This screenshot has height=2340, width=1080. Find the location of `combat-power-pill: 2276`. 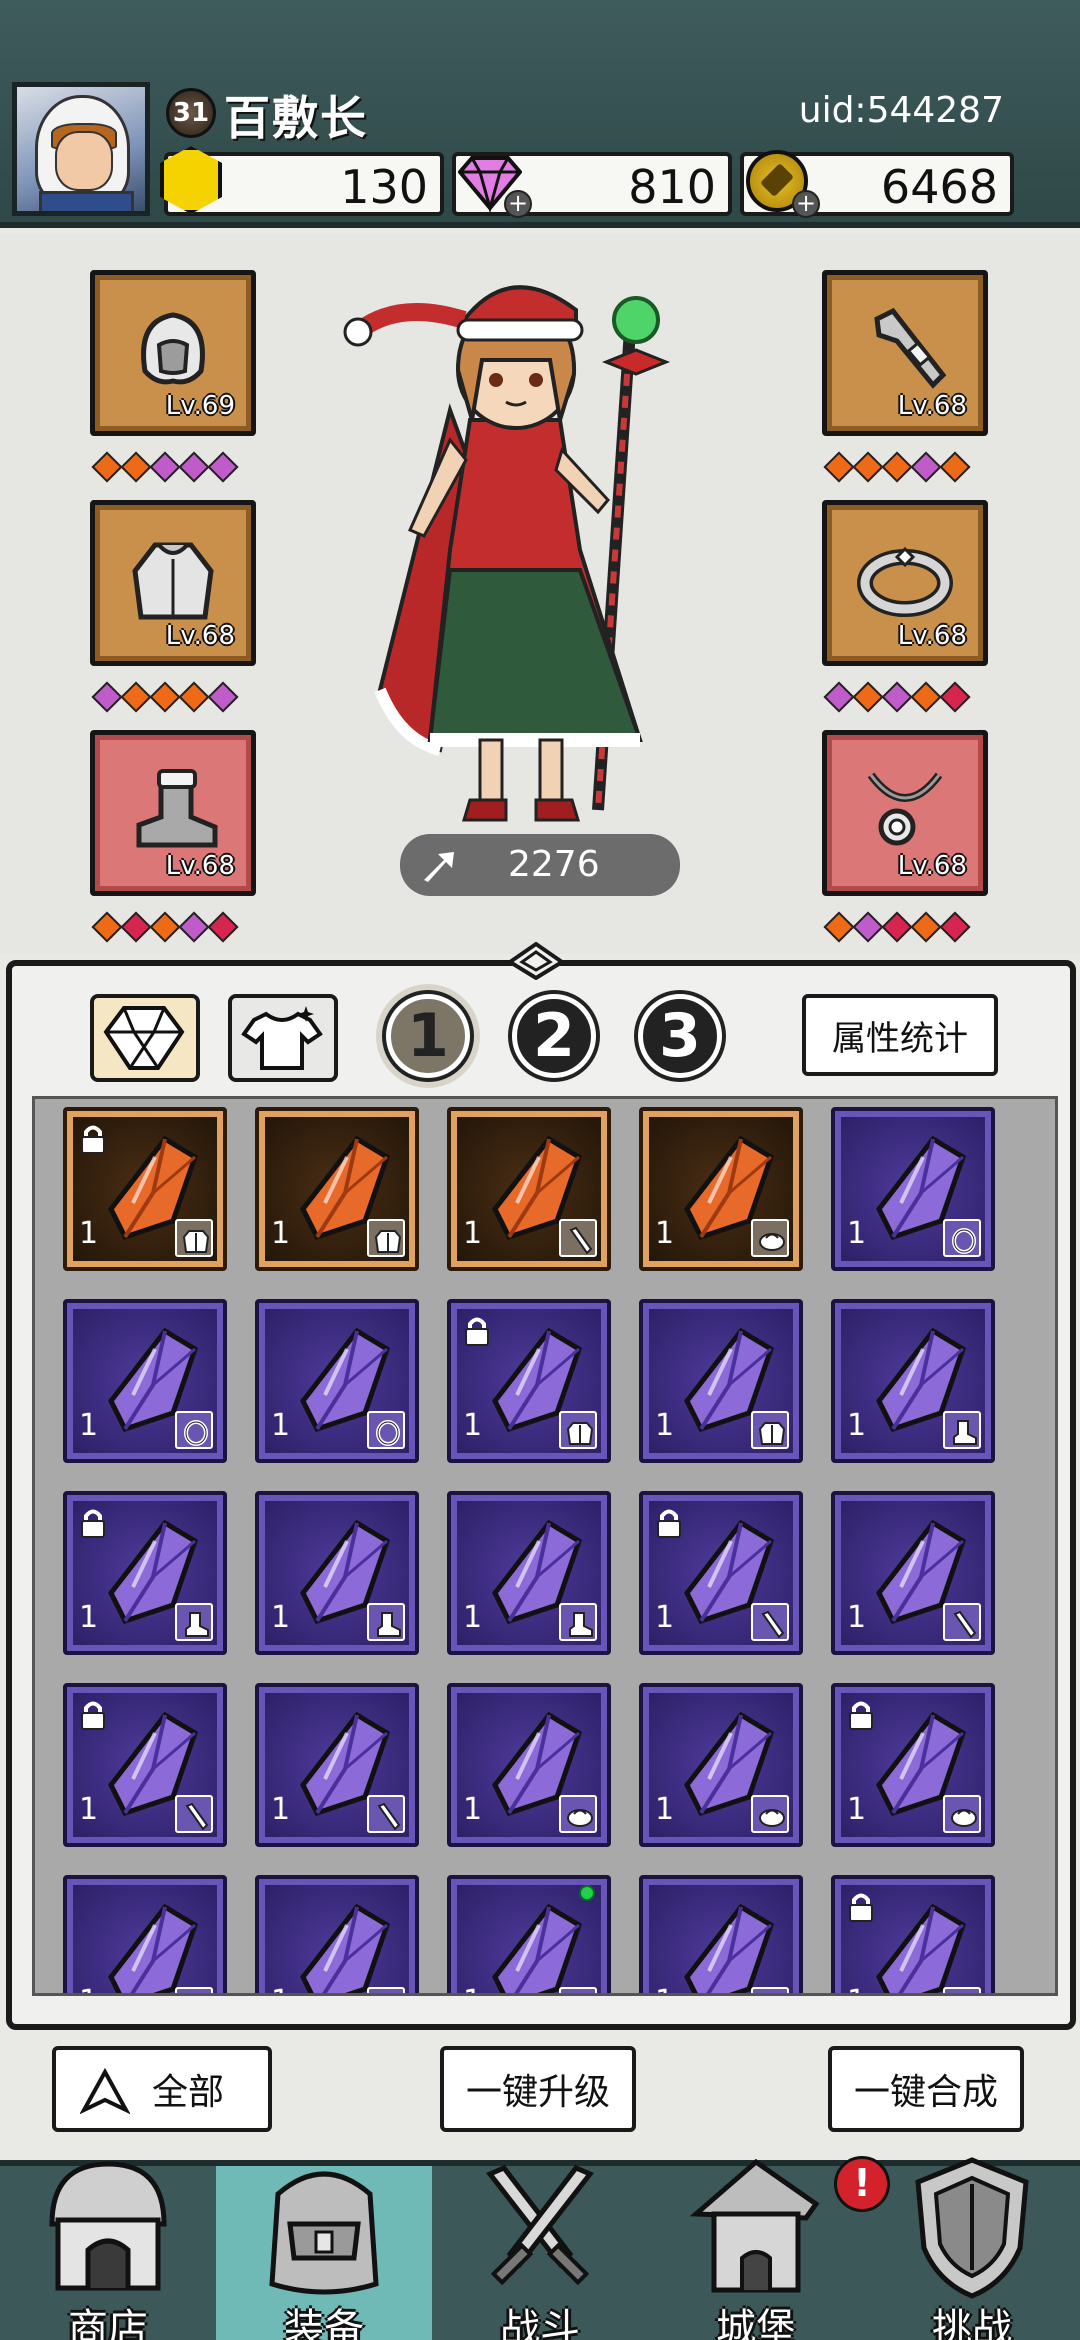

combat-power-pill: 2276 is located at coordinates (540, 865).